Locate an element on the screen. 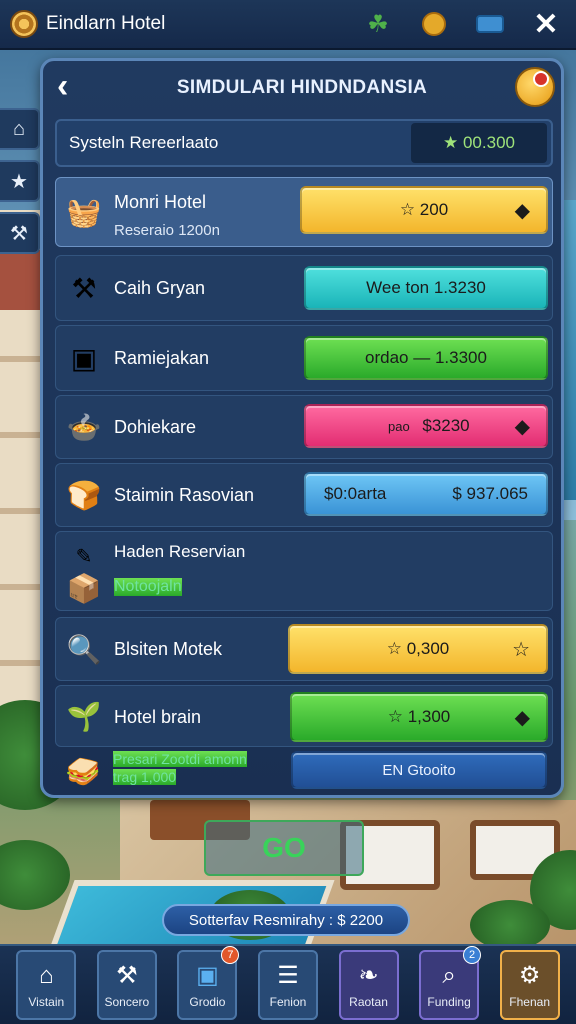 This screenshot has width=576, height=1024. row-label: Caih Gryan is located at coordinates (160, 288).